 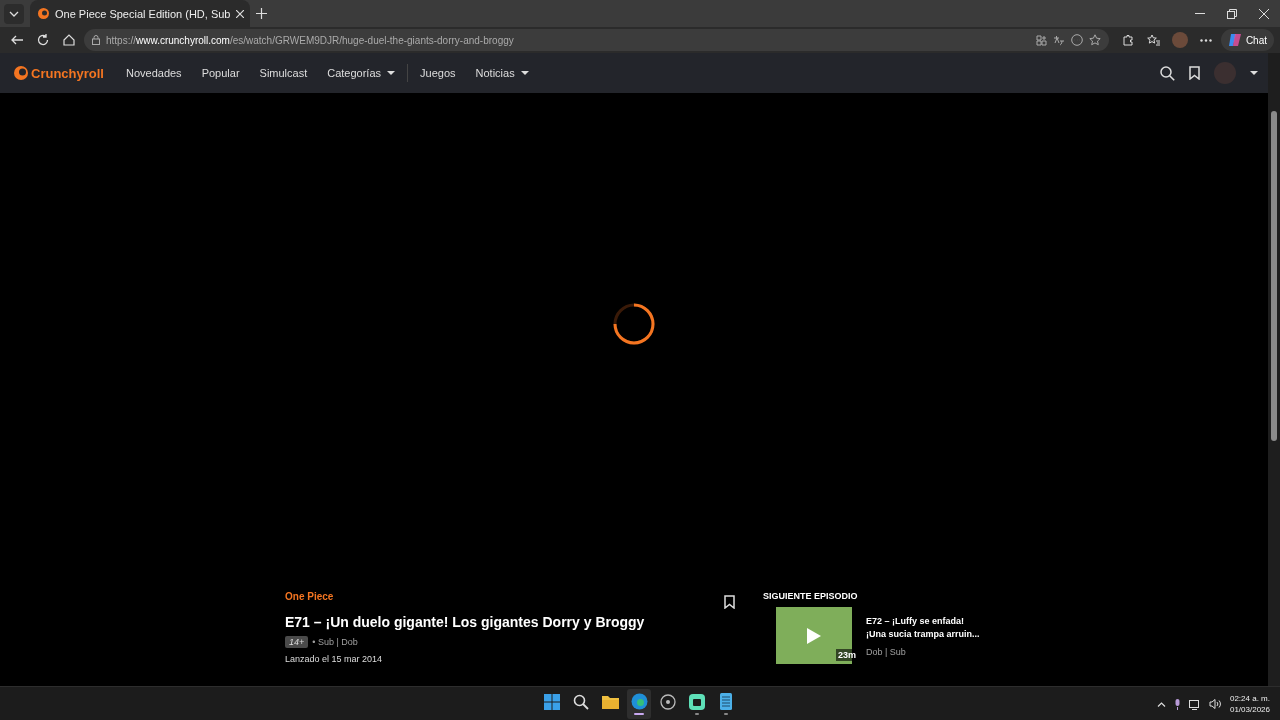 I want to click on browser-icon, so click(x=639, y=701).